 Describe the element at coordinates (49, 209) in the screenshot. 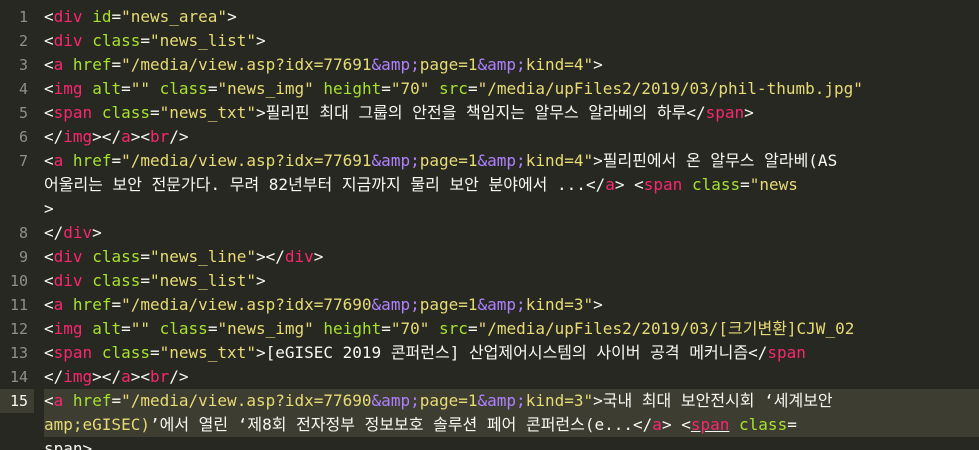

I see `code-line: >` at that location.